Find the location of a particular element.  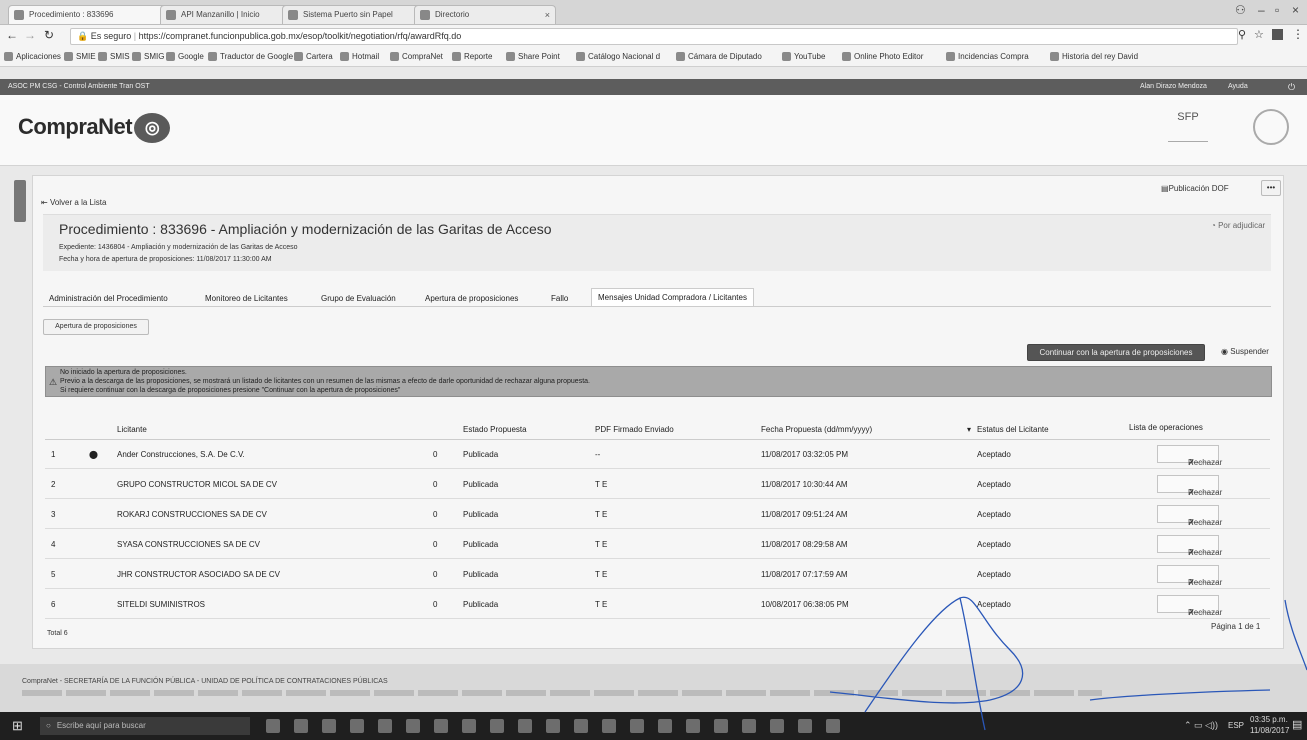

bookmark-item: Reporte is located at coordinates (472, 56).